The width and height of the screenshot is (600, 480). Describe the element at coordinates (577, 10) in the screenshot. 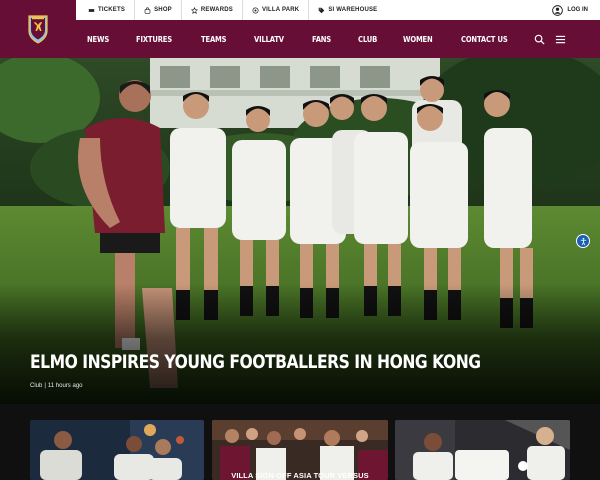

I see `login-label: Log In` at that location.